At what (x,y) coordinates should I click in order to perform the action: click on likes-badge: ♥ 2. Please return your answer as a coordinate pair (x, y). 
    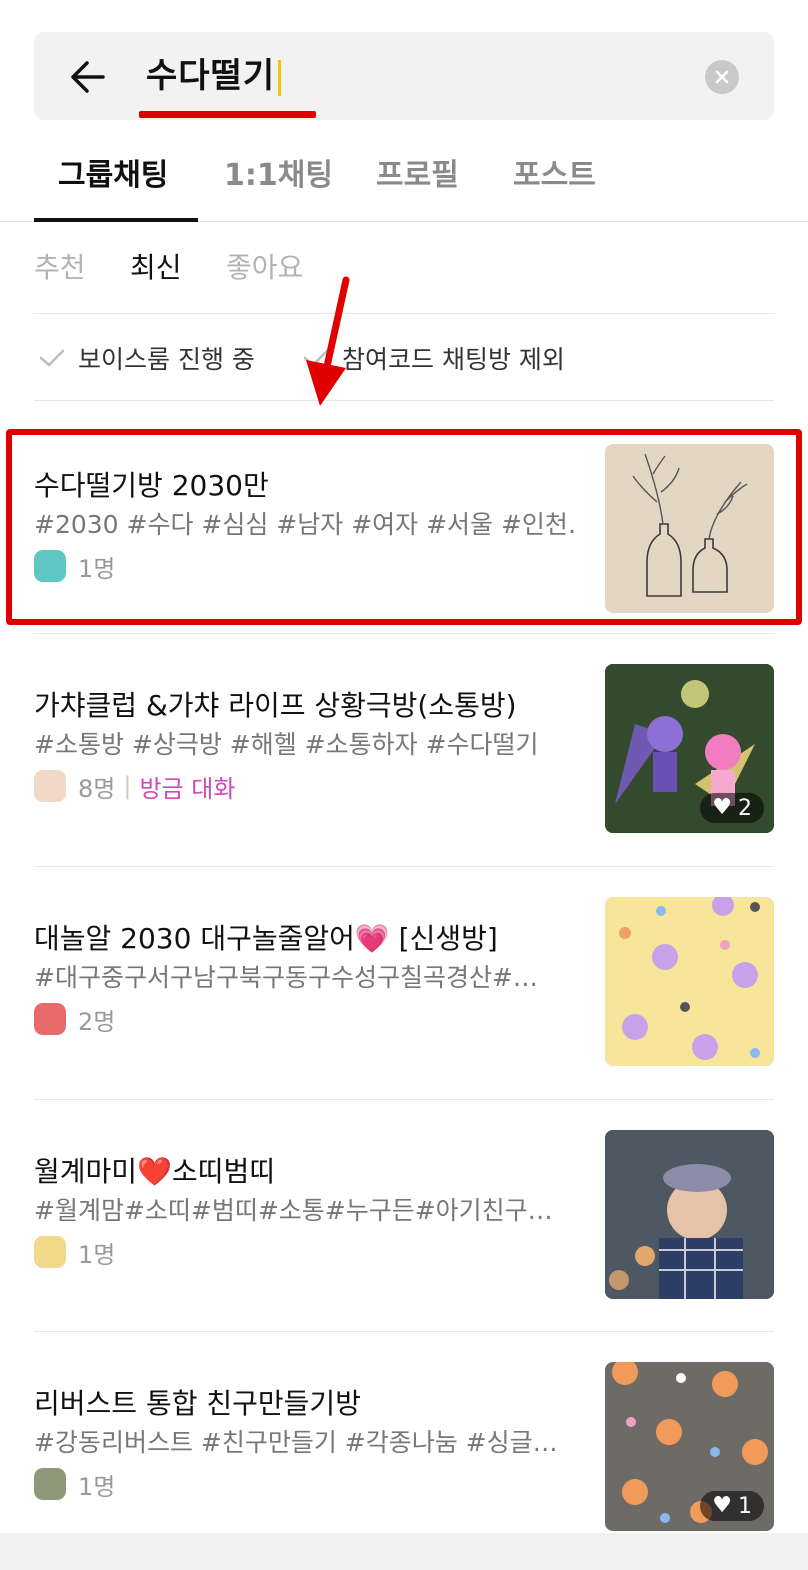
    Looking at the image, I should click on (732, 808).